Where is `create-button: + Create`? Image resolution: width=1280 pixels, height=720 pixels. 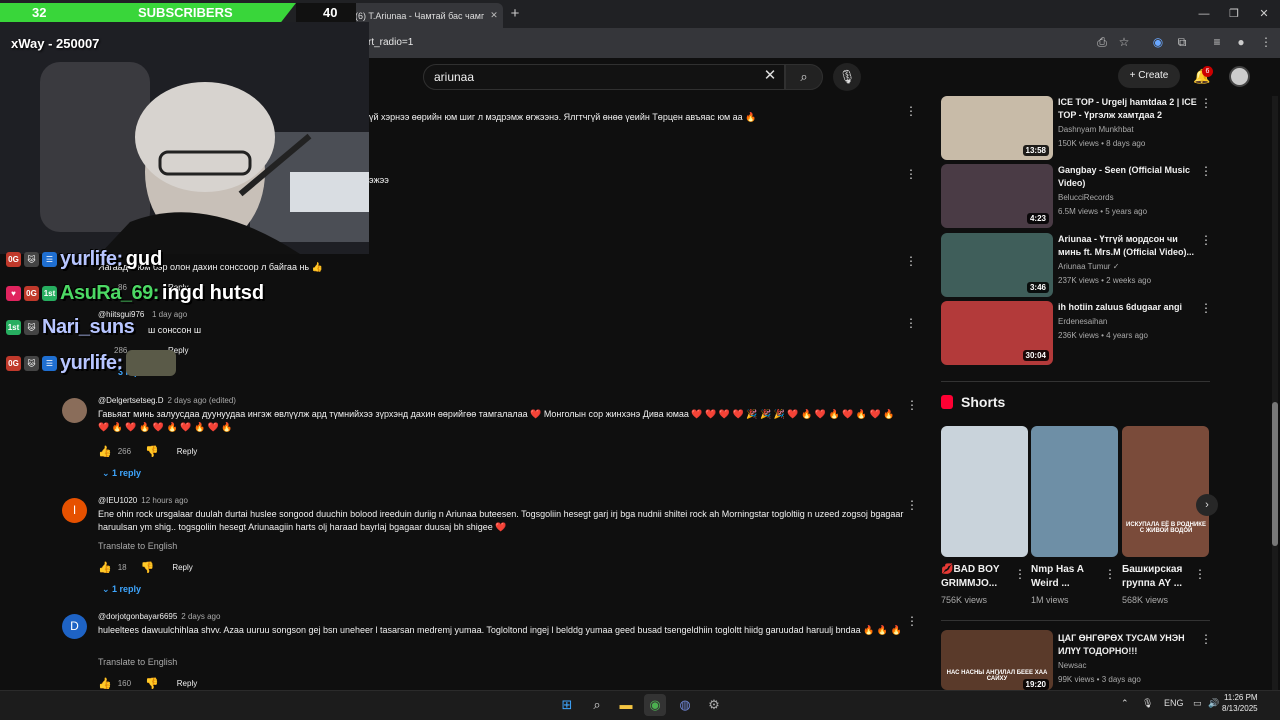
create-button: + Create is located at coordinates (1149, 76).